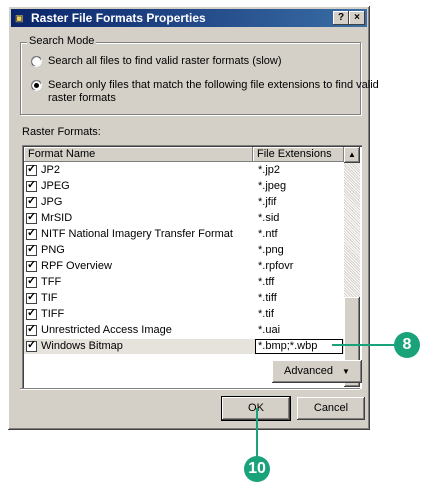 Image resolution: width=421 pixels, height=485 pixels. Describe the element at coordinates (357, 18) in the screenshot. I see `close-button: ×` at that location.